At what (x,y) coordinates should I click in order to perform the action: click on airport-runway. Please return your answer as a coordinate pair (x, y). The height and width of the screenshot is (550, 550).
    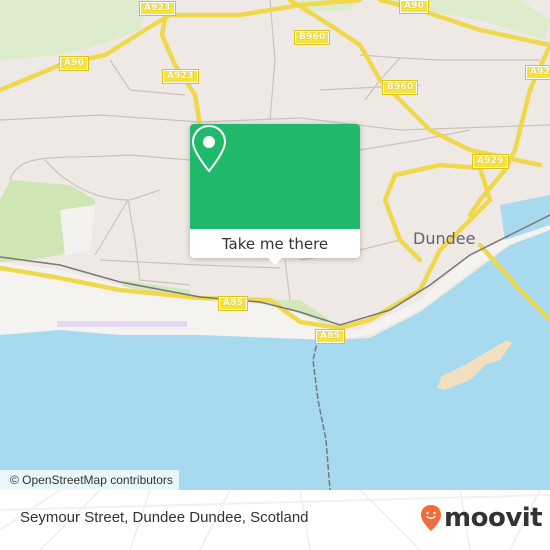
    Looking at the image, I should click on (122, 324).